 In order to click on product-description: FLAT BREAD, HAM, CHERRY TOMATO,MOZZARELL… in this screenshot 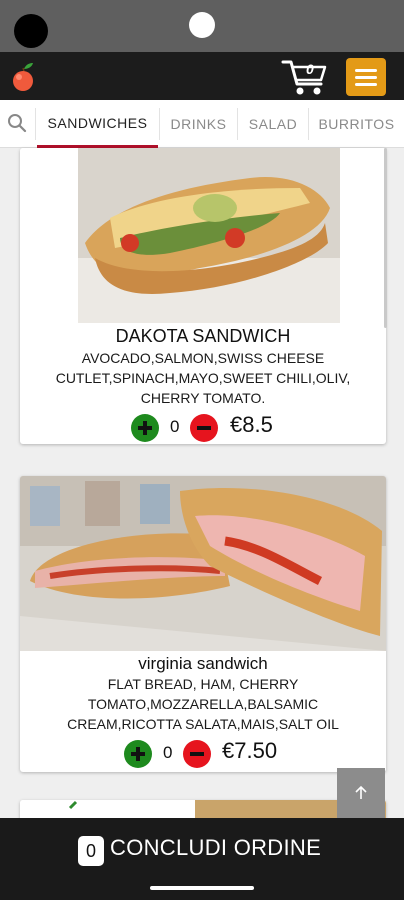, I will do `click(203, 704)`.